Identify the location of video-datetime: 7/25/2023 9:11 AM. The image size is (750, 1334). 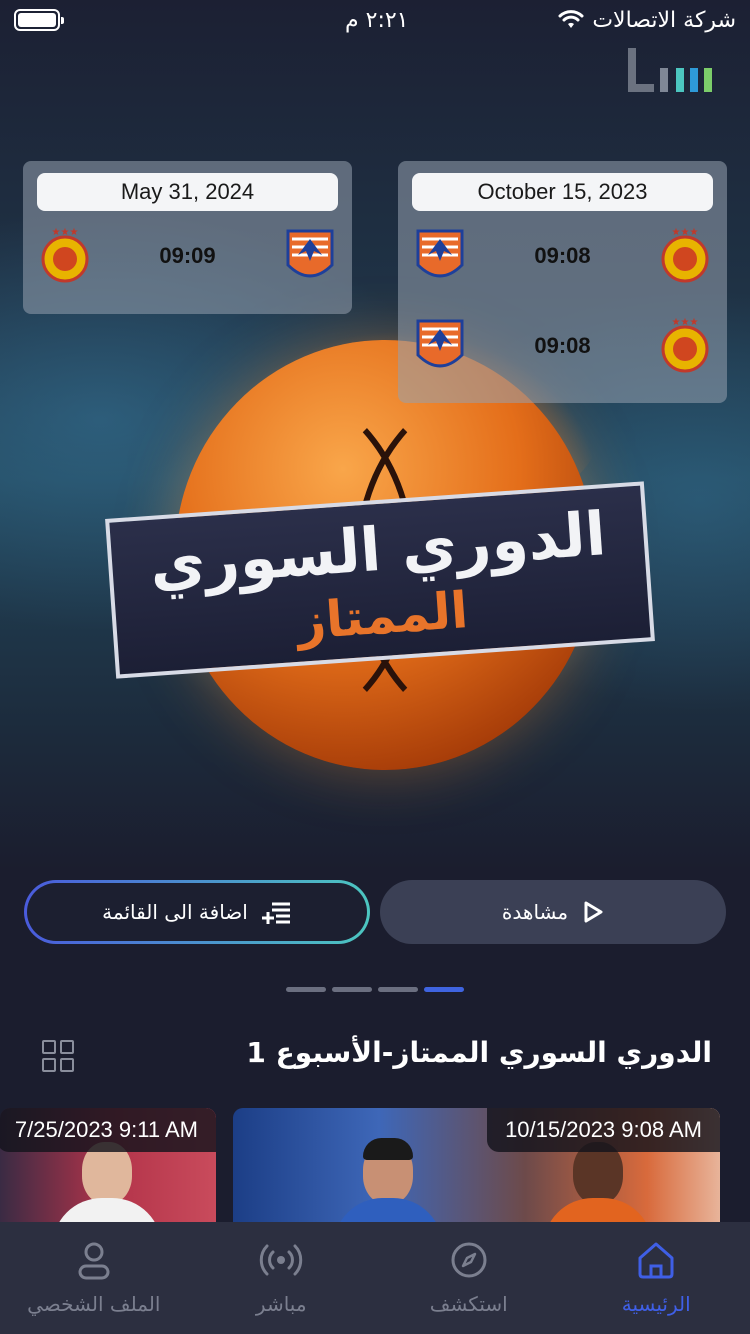
(108, 1130).